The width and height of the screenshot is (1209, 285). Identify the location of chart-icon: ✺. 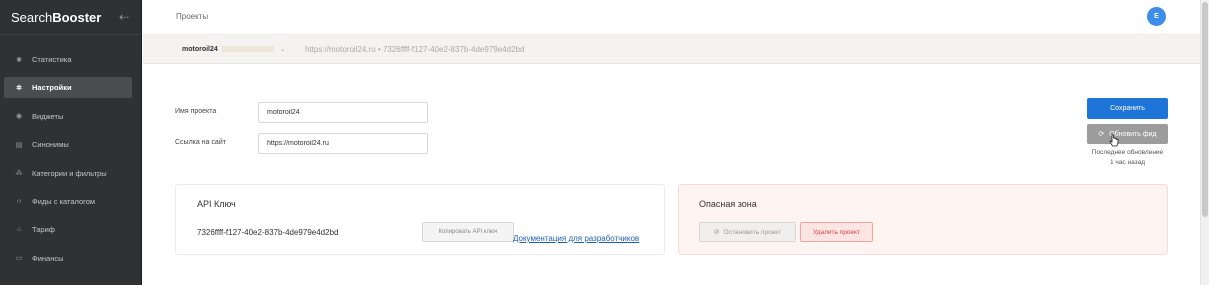
(19, 60).